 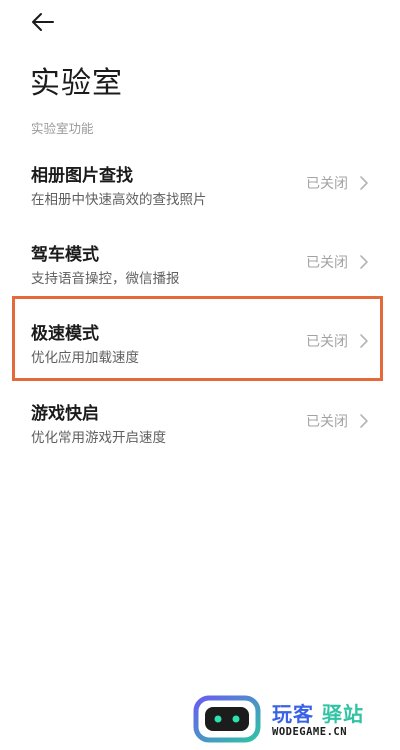 I want to click on watermark-domain: WODEGAME.CN, so click(x=310, y=732).